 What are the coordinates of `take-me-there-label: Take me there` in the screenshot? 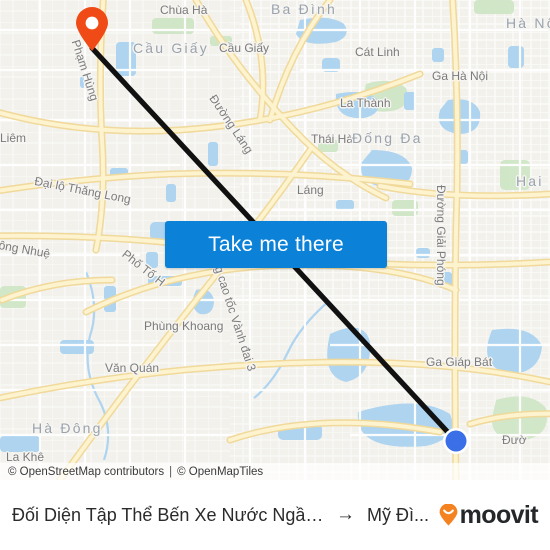 It's located at (276, 244).